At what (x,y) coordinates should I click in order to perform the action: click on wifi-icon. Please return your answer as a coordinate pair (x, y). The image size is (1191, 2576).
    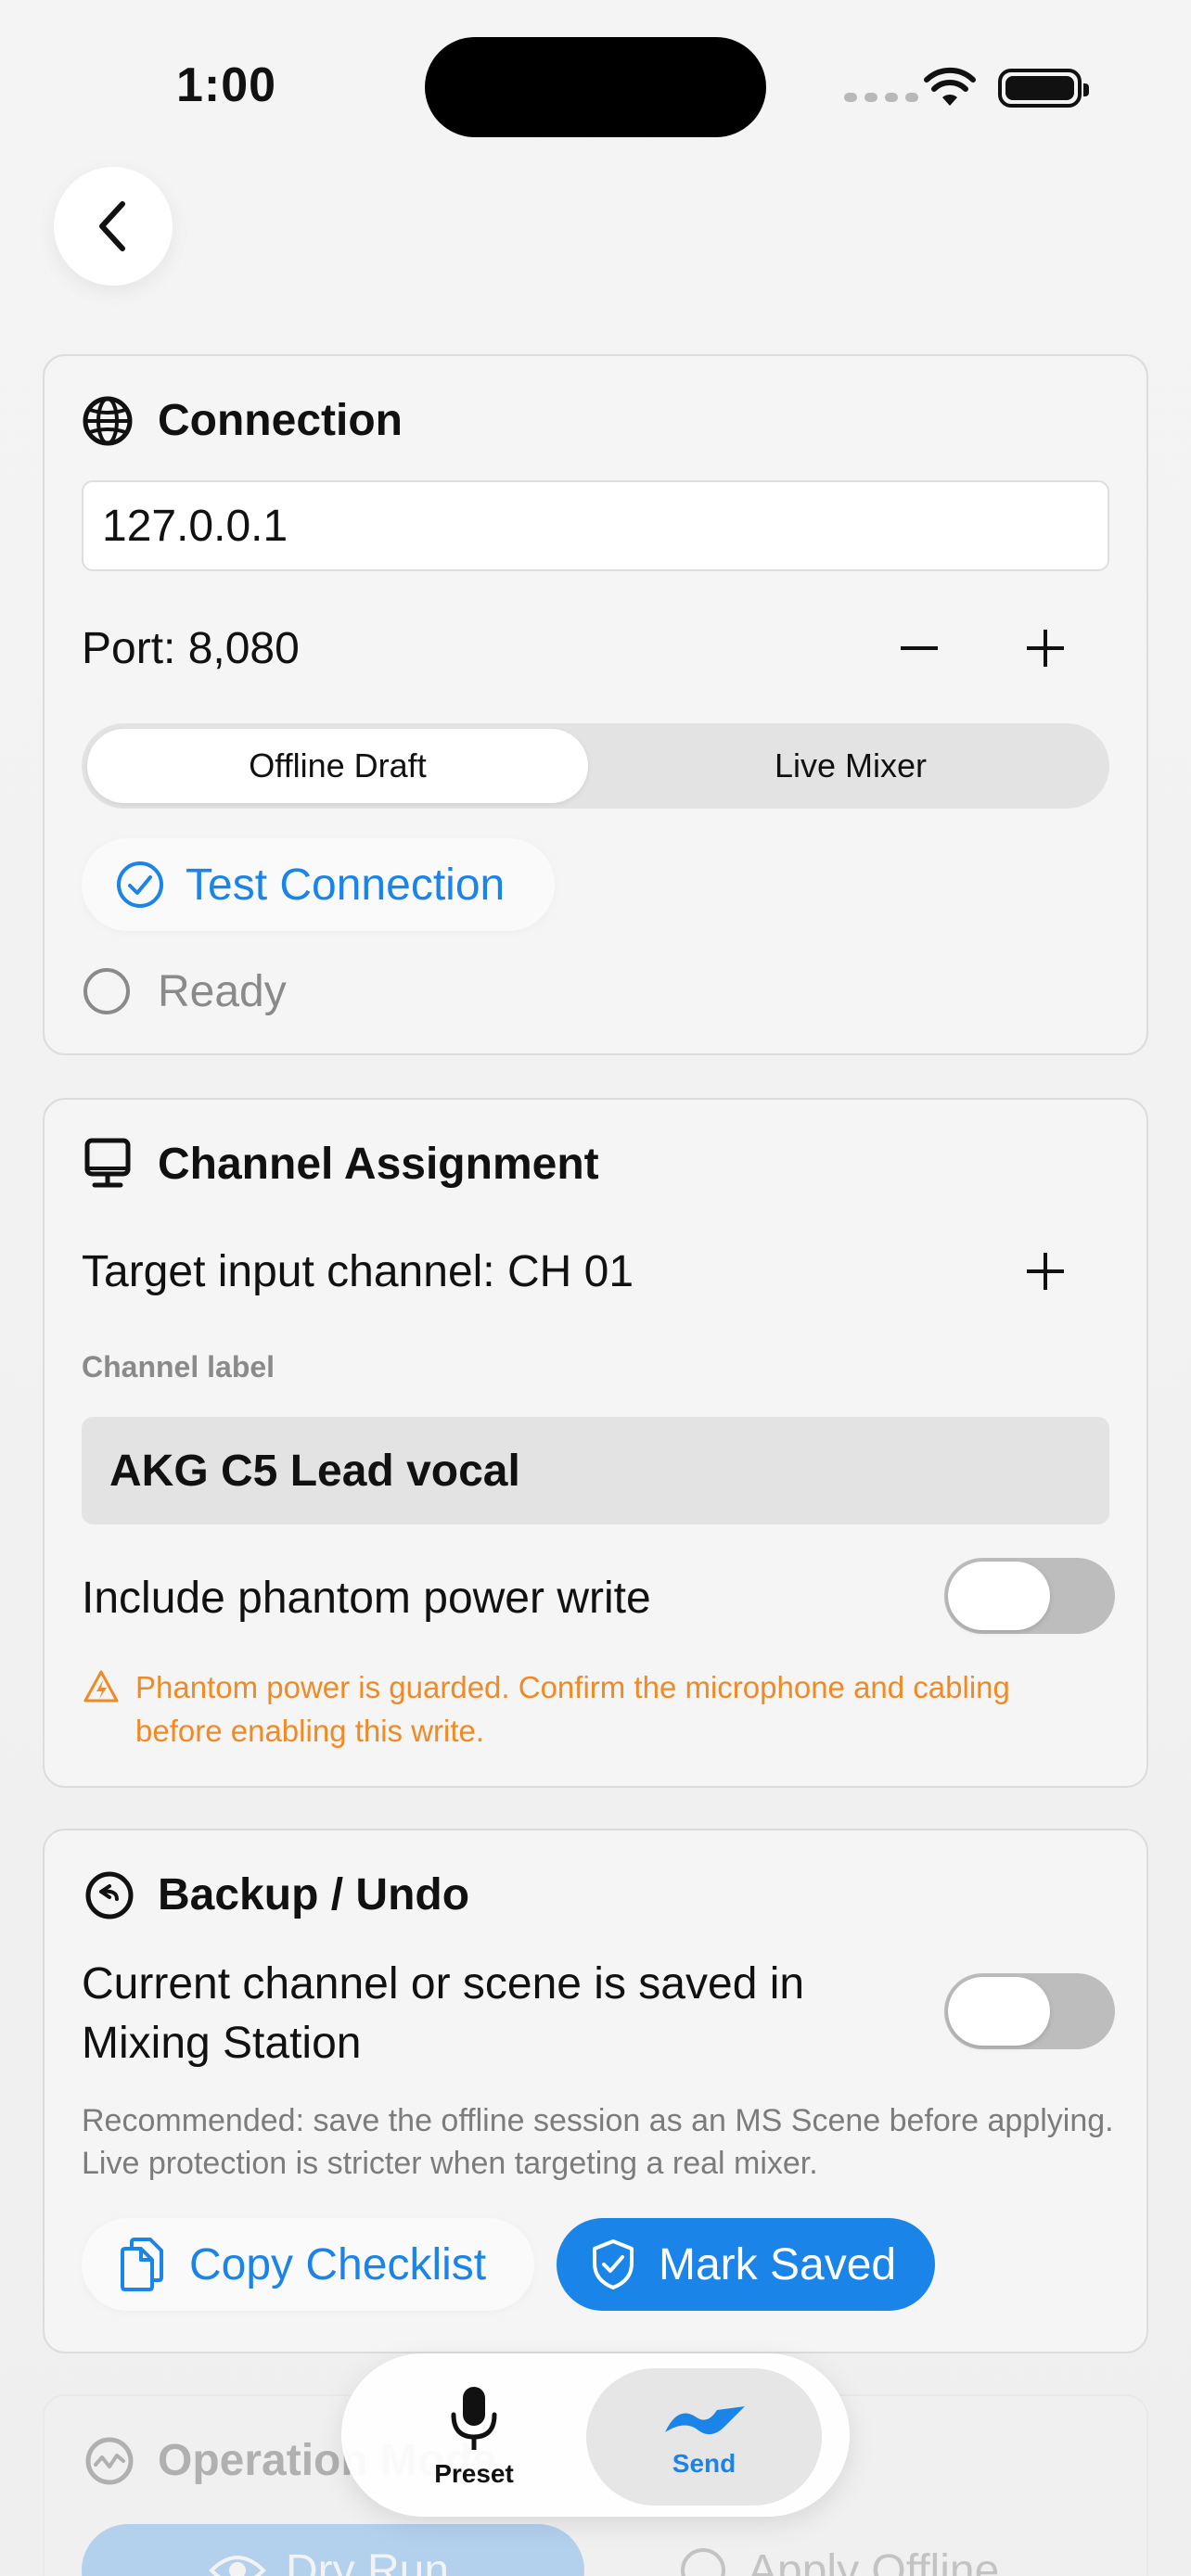
    Looking at the image, I should click on (950, 87).